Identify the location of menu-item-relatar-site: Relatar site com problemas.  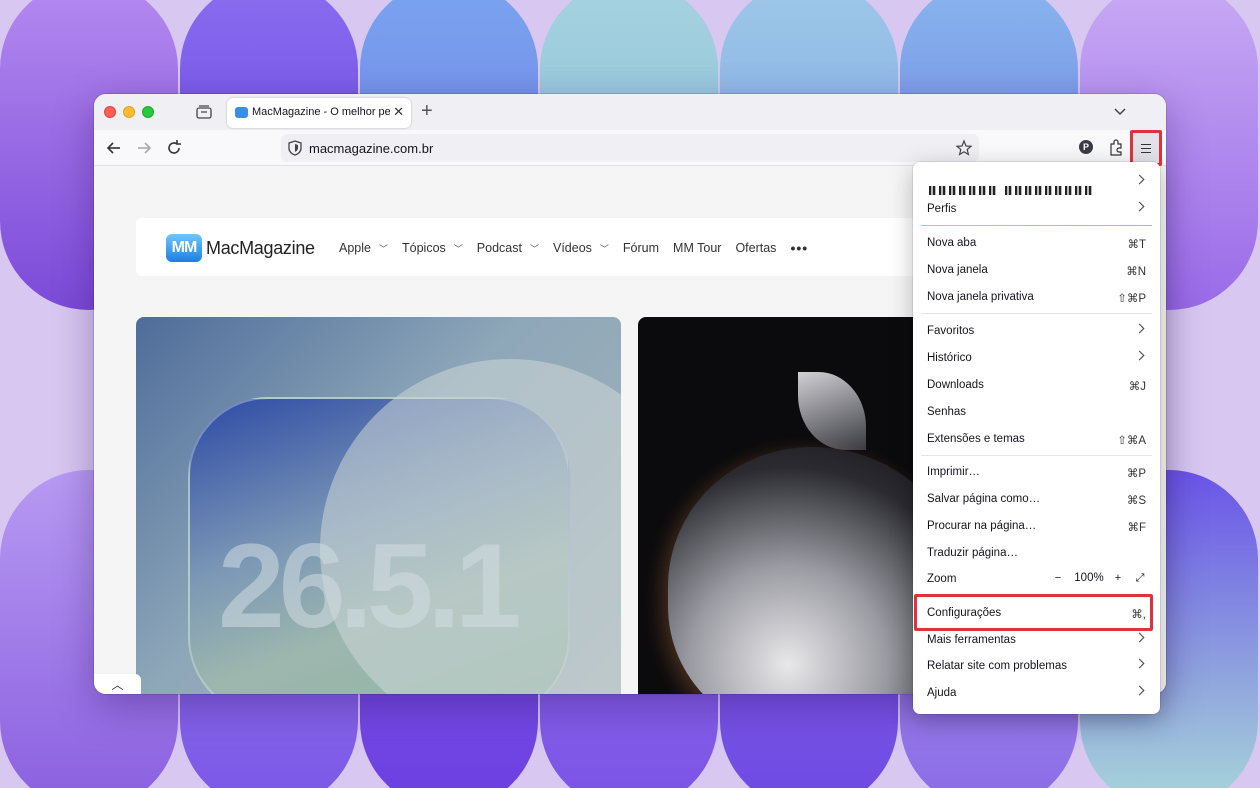
(1036, 666).